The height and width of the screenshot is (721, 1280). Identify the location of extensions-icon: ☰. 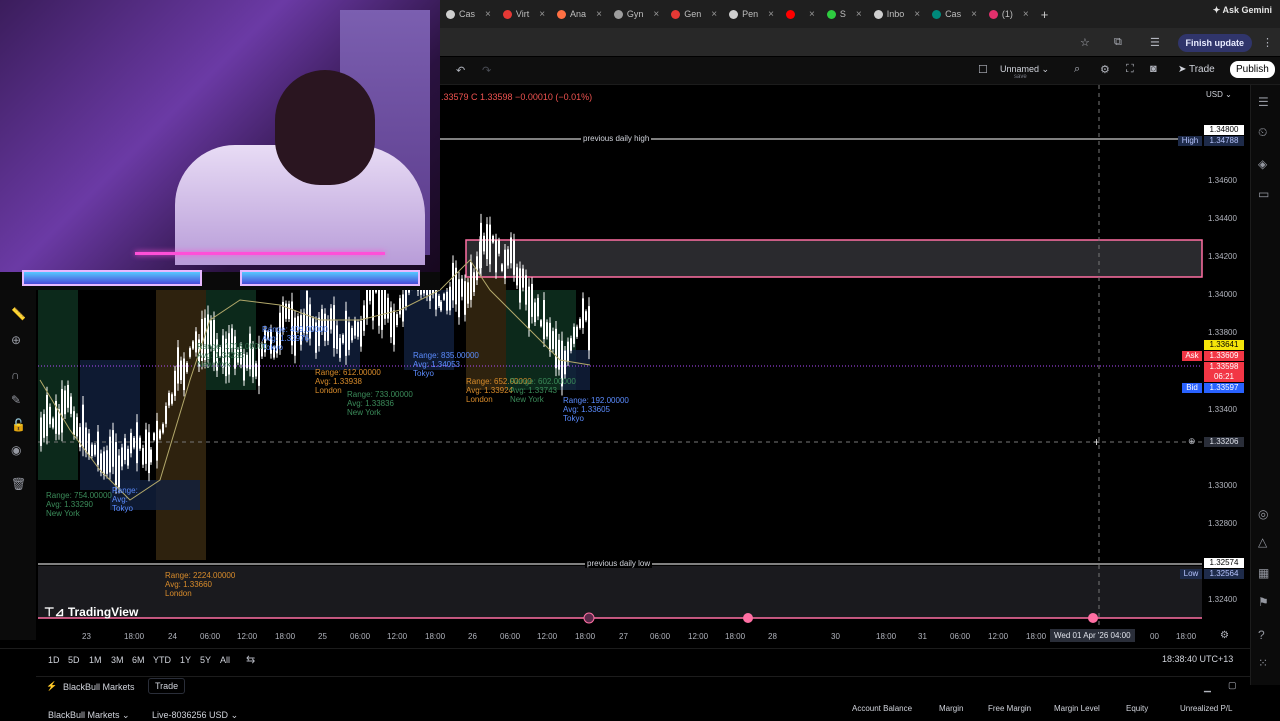
(1155, 42).